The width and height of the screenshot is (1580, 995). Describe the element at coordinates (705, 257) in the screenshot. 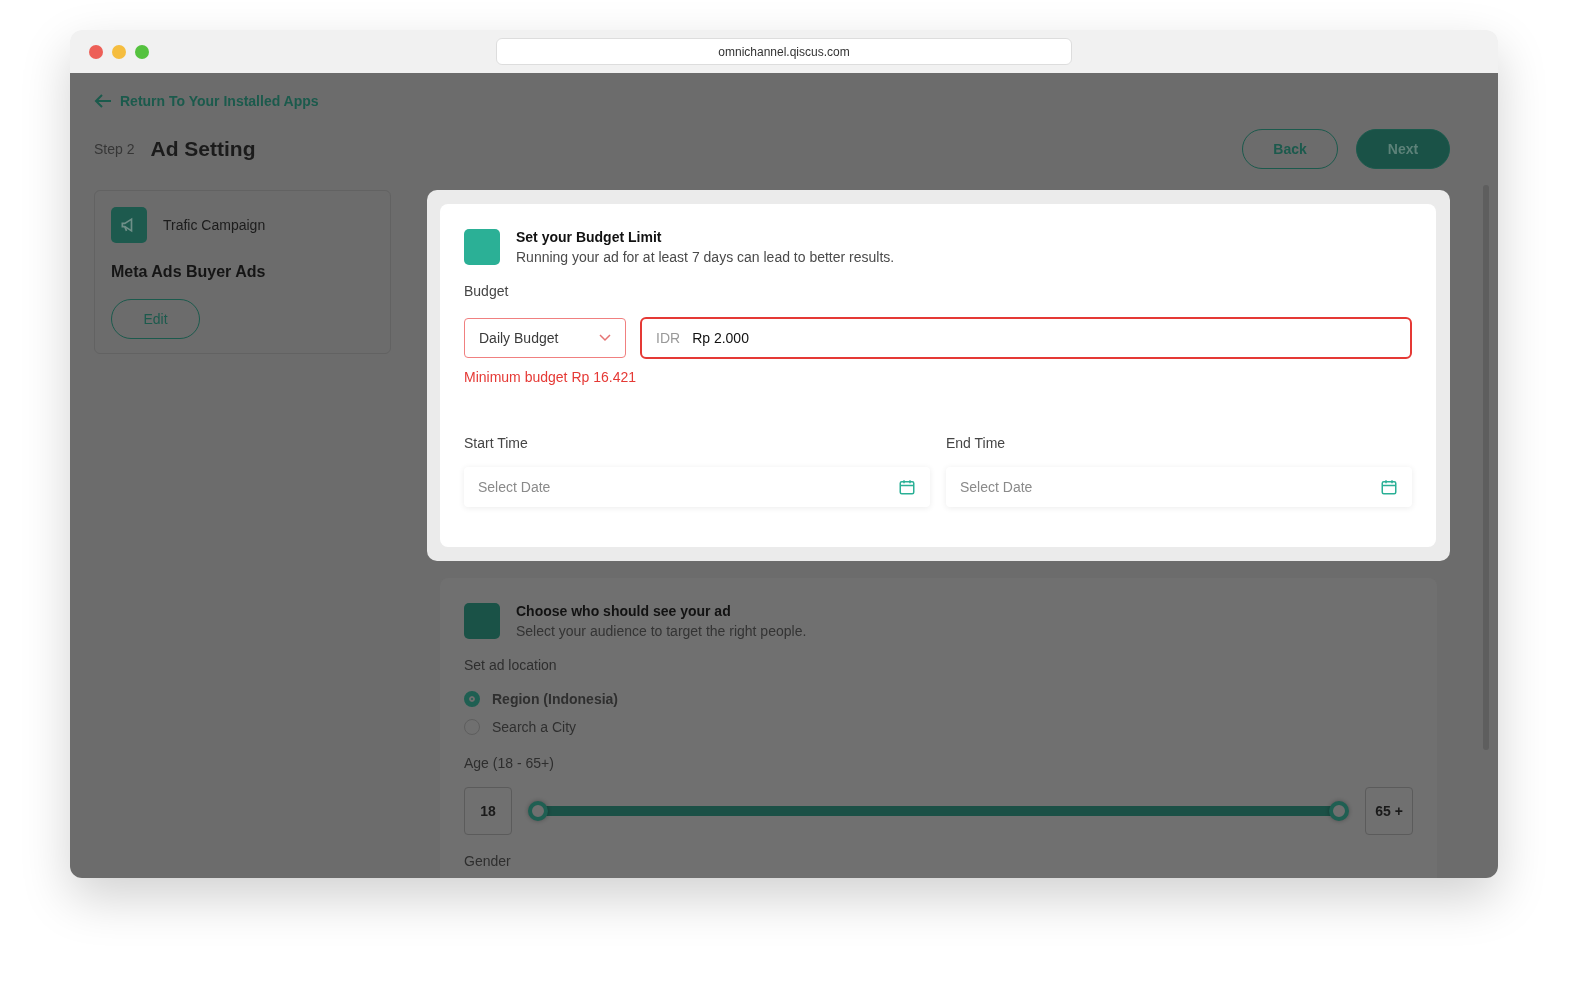

I see `section-subtitle: Running your ad for at least 7 days can lead to better results.` at that location.